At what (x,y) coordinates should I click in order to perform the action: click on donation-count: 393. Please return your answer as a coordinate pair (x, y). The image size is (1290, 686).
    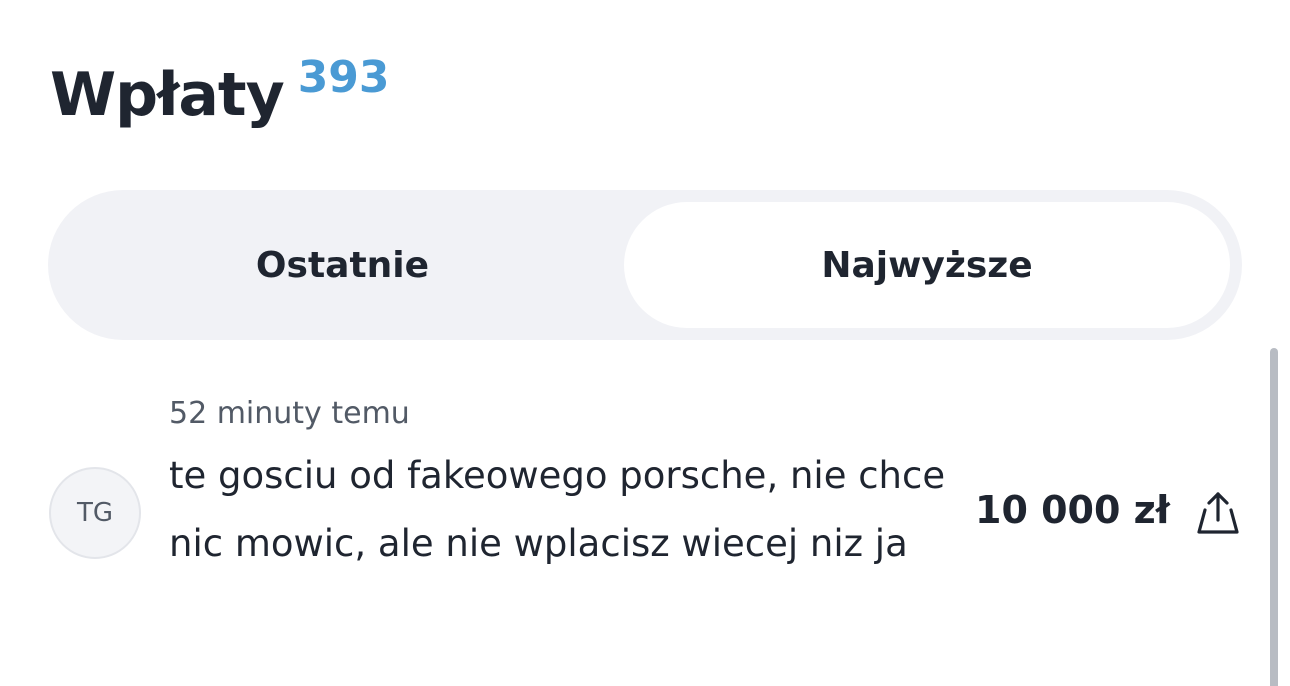
    Looking at the image, I should click on (343, 77).